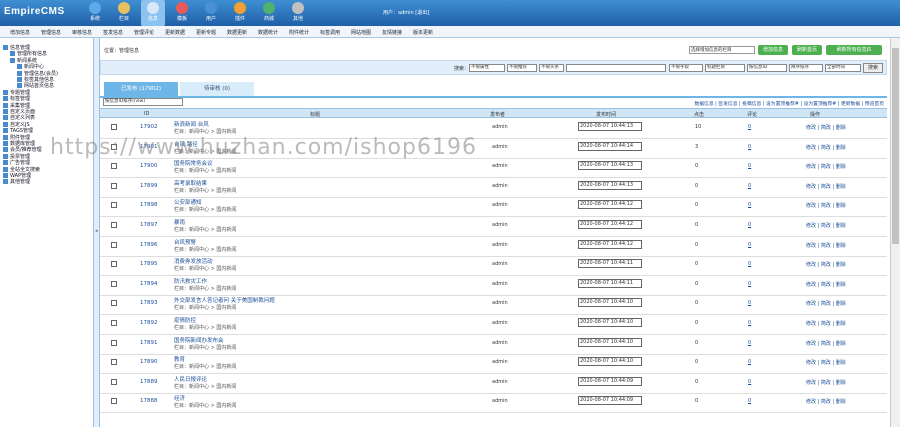 Image resolution: width=900 pixels, height=427 pixels. I want to click on menu-item: 数据更新, so click(237, 32).